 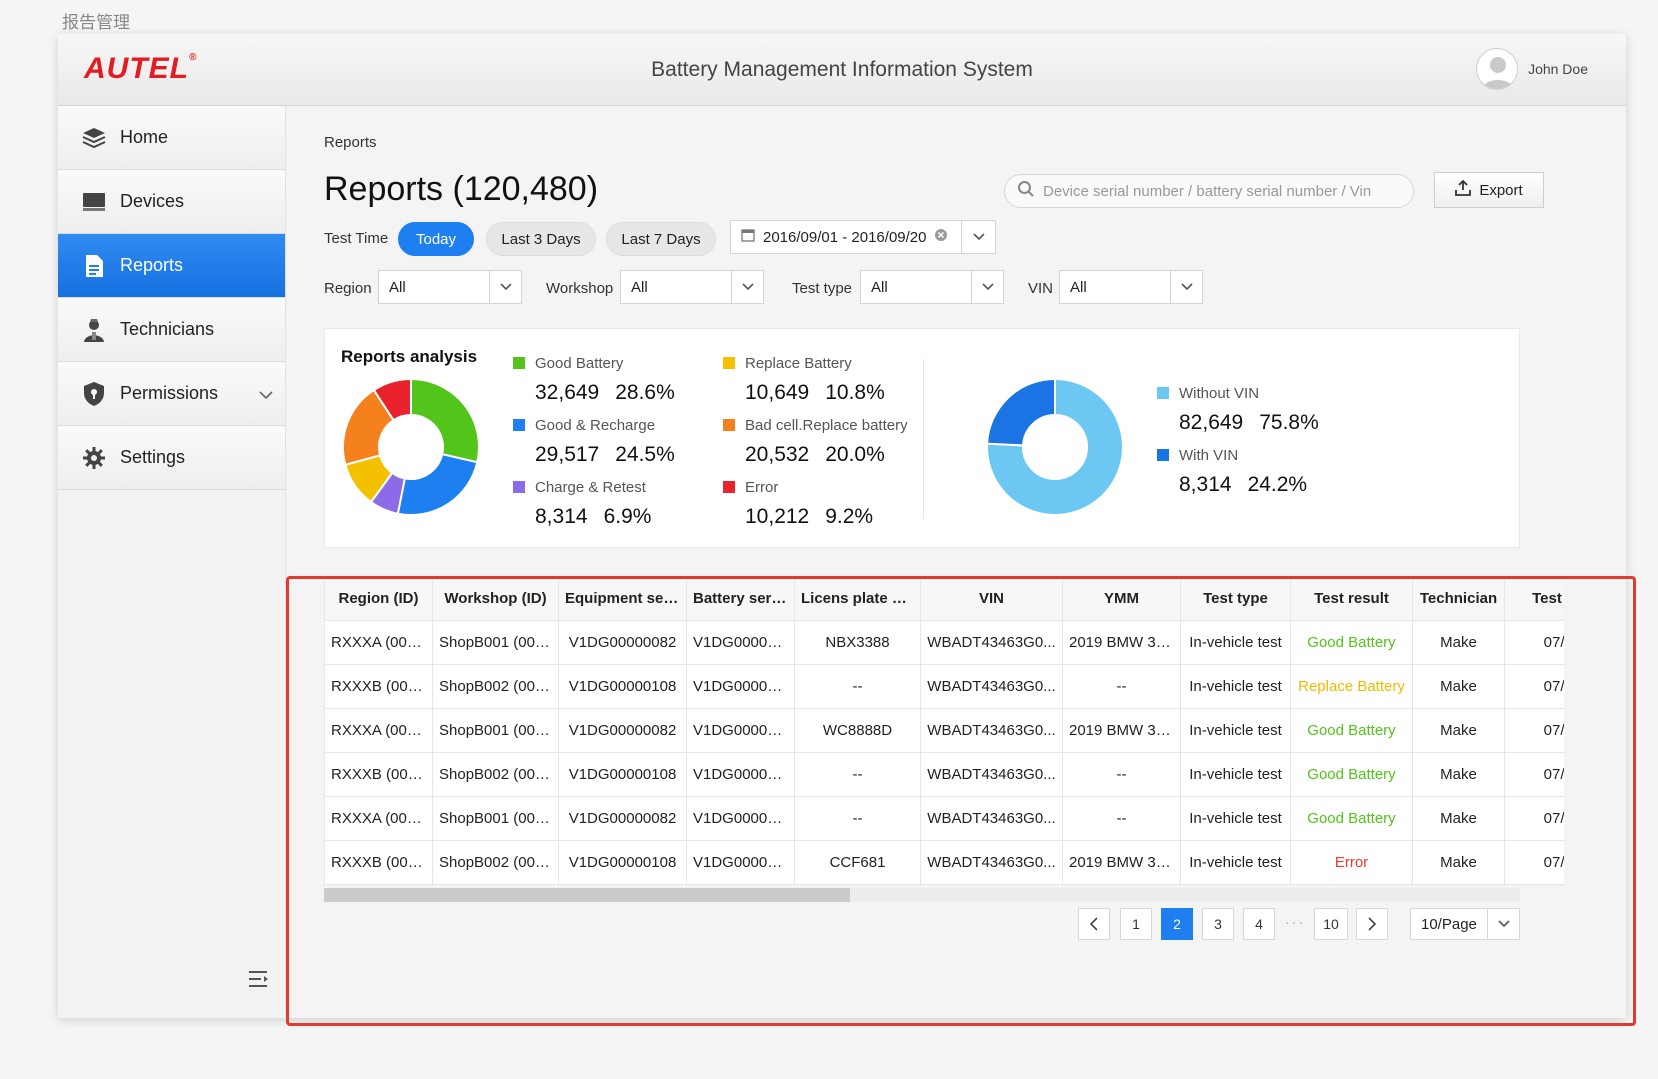 What do you see at coordinates (1121, 598) in the screenshot?
I see `table-header-cell: YMM` at bounding box center [1121, 598].